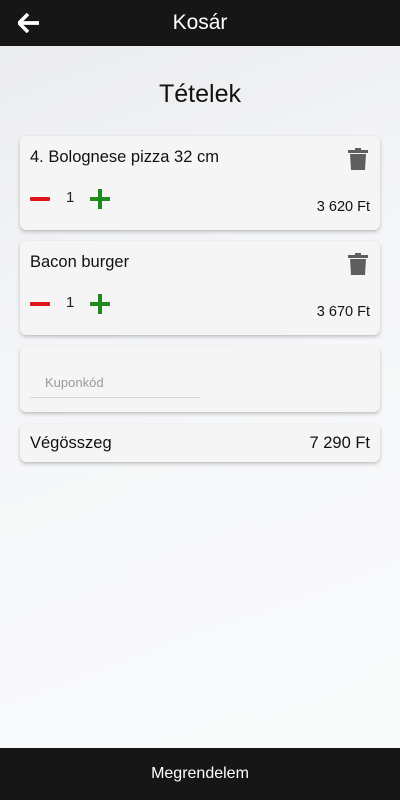 This screenshot has height=800, width=400. Describe the element at coordinates (200, 183) in the screenshot. I see `cart-item-card: 4. Bolognese pizza 32 cm 1 3 620 Ft` at that location.